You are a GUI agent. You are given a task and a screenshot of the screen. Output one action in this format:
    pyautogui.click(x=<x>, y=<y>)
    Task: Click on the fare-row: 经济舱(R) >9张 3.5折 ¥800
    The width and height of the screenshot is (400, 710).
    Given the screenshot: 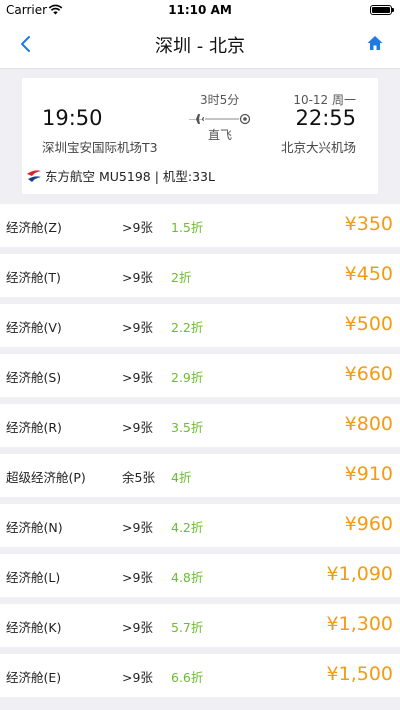 What is the action you would take?
    pyautogui.click(x=200, y=425)
    